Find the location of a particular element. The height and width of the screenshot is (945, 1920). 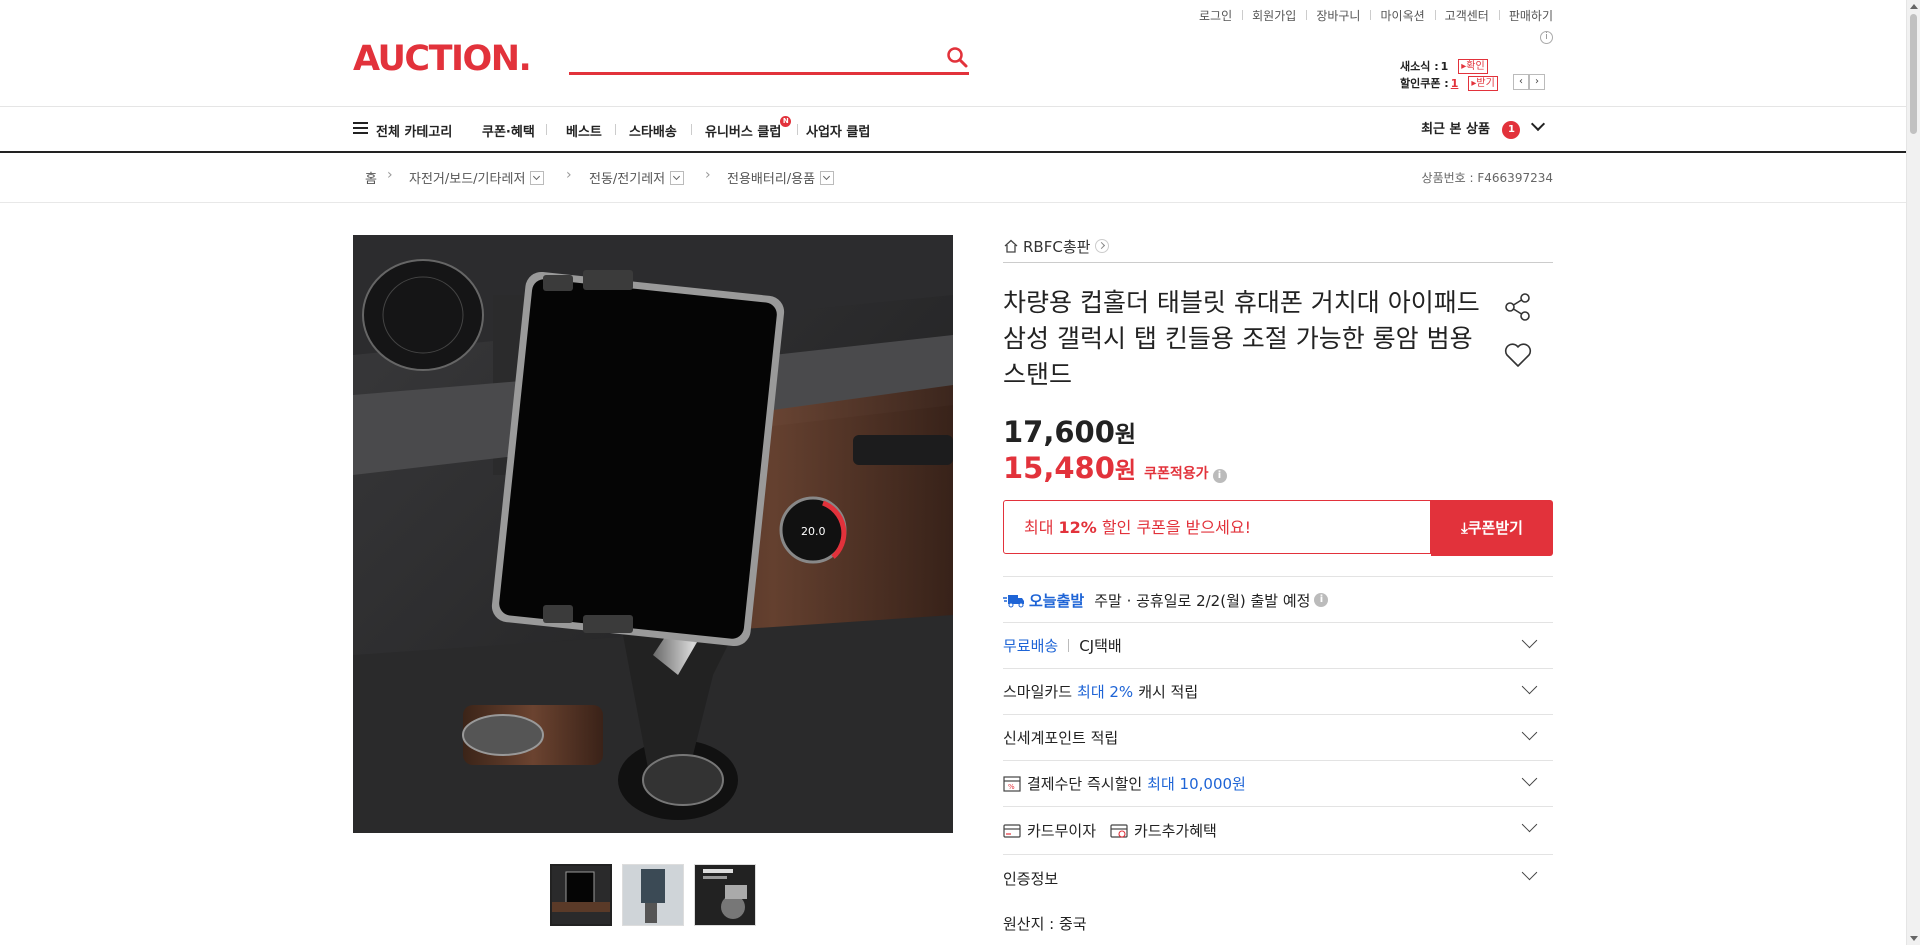

coupon-count: 1 is located at coordinates (1455, 83).